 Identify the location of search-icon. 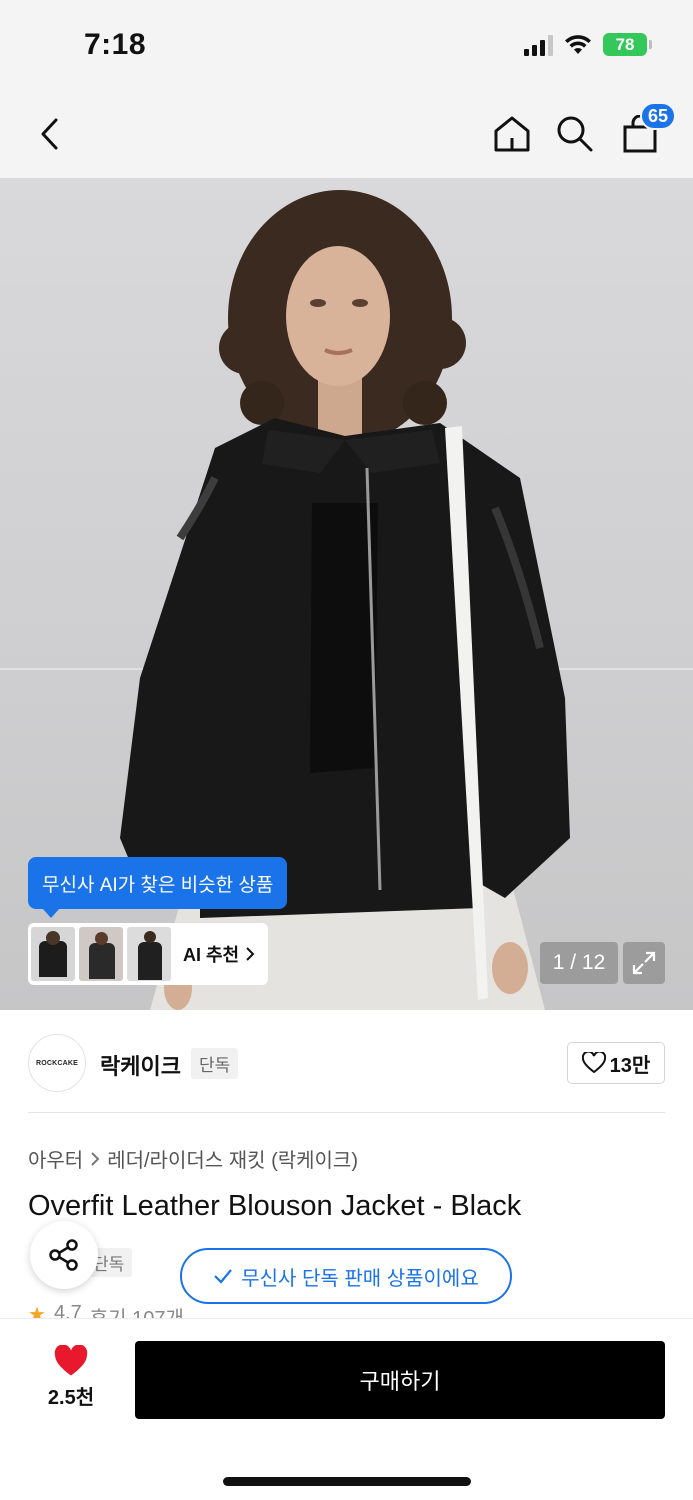
(575, 134).